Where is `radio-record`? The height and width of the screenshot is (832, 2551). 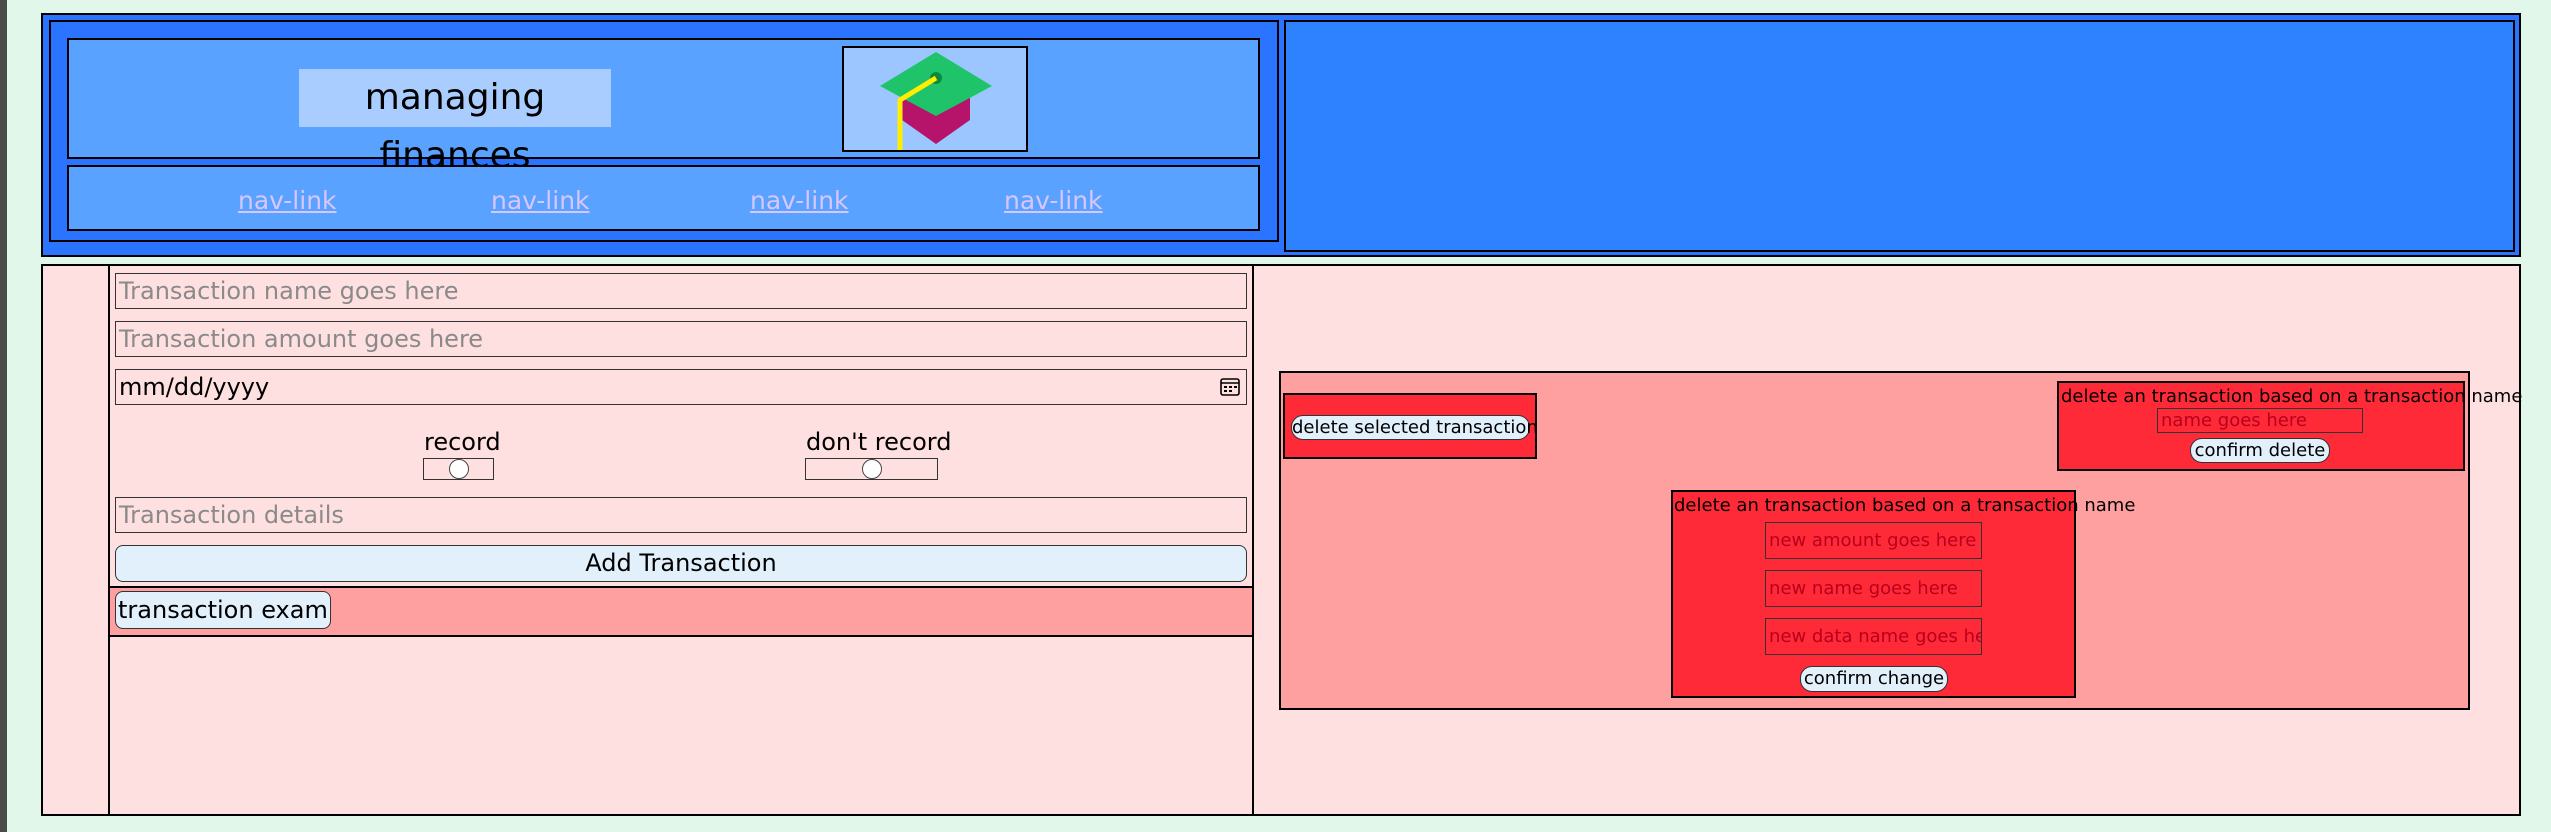
radio-record is located at coordinates (459, 469).